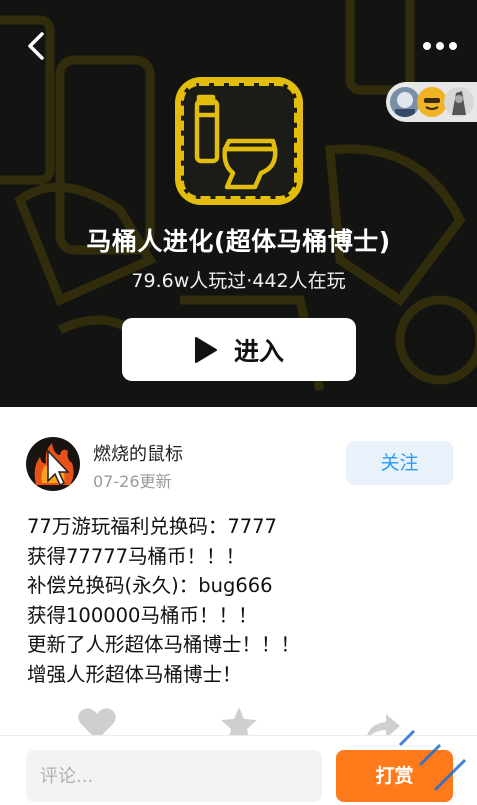 The height and width of the screenshot is (805, 477). Describe the element at coordinates (138, 453) in the screenshot. I see `author-name: 燃烧的鼠标` at that location.